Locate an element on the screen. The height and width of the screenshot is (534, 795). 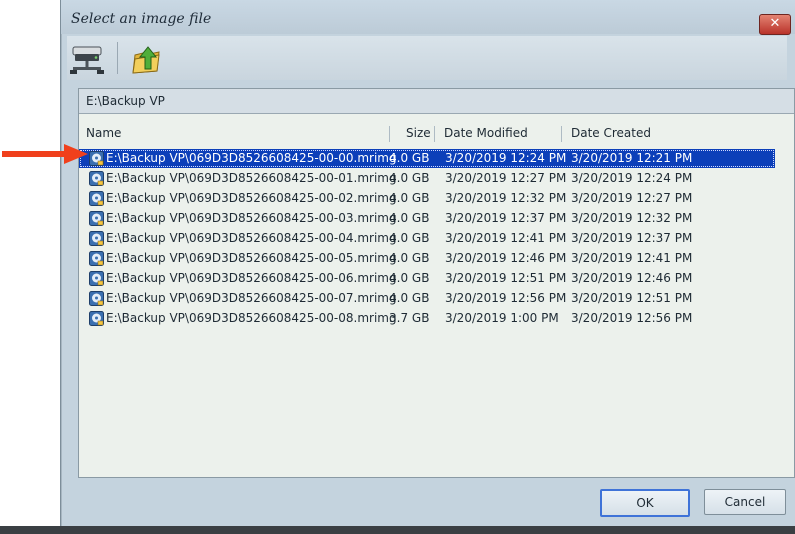
path-bar: E:\Backup VP is located at coordinates (436, 101).